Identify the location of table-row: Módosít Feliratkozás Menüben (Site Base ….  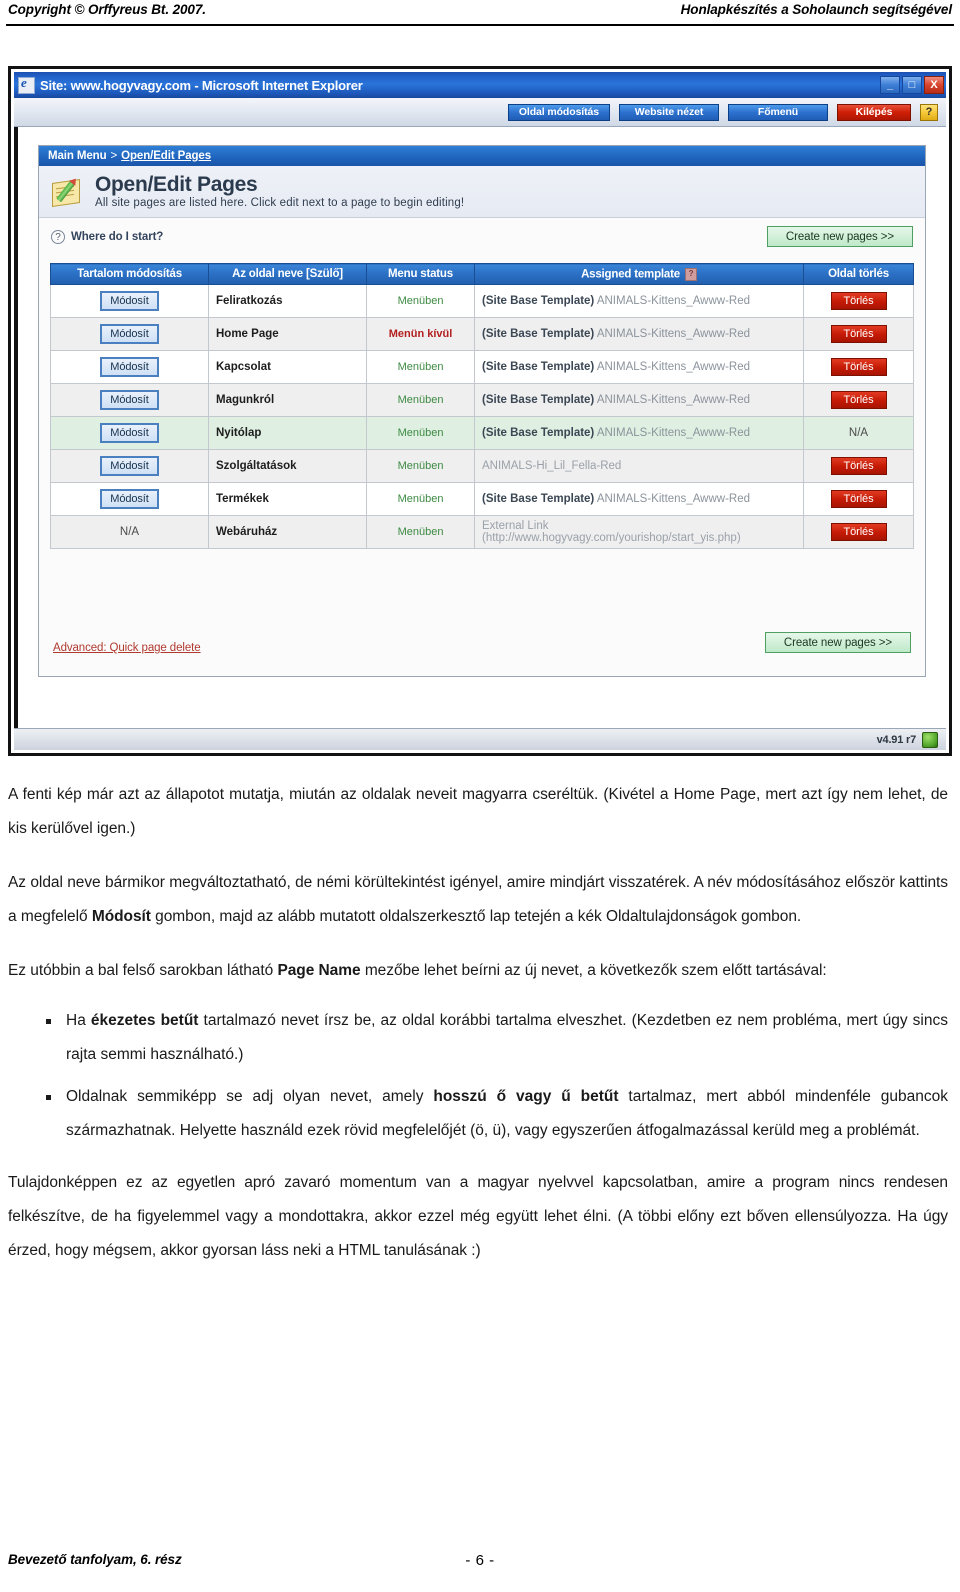
(482, 301).